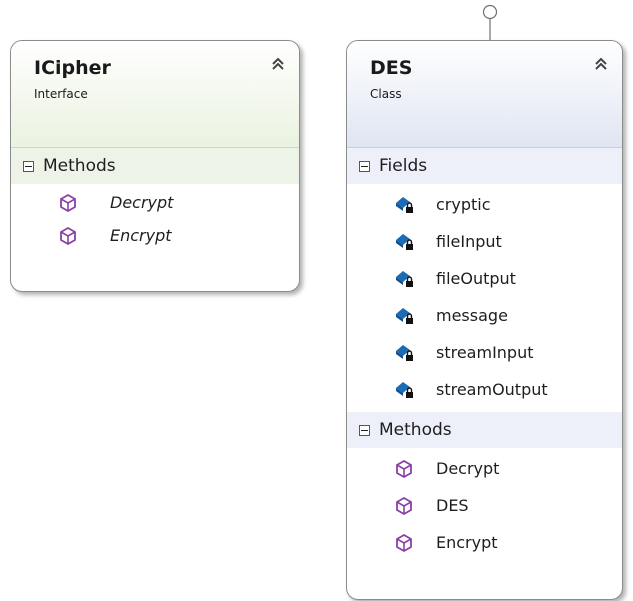 This screenshot has height=601, width=633. I want to click on des-methods-list: Decrypt DES Encrypt, so click(484, 506).